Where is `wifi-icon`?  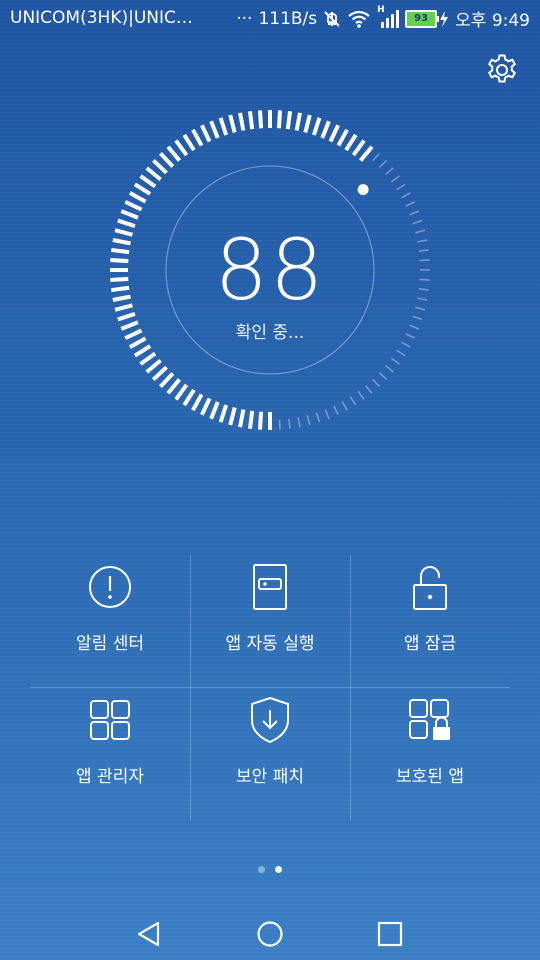 wifi-icon is located at coordinates (359, 19).